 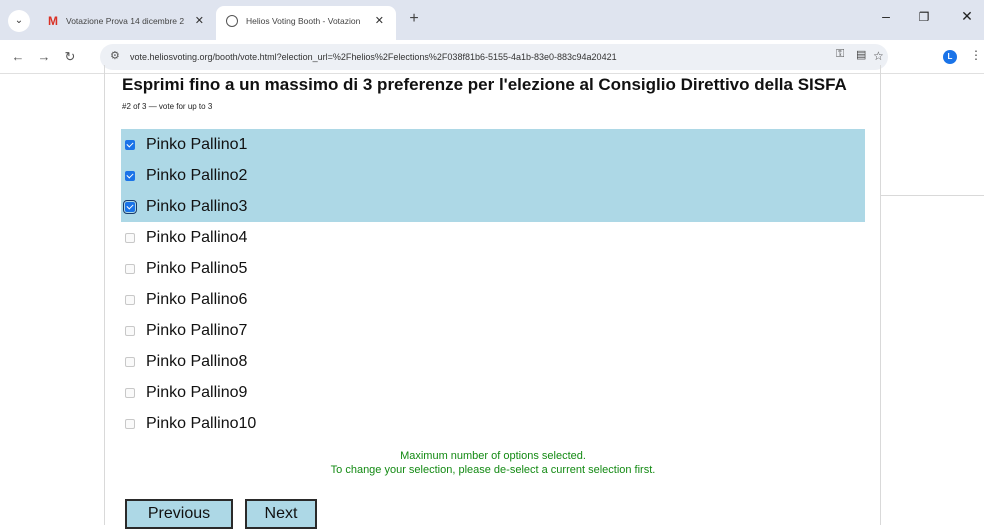 What do you see at coordinates (493, 361) in the screenshot?
I see `answer-row: Pinko Pallino8` at bounding box center [493, 361].